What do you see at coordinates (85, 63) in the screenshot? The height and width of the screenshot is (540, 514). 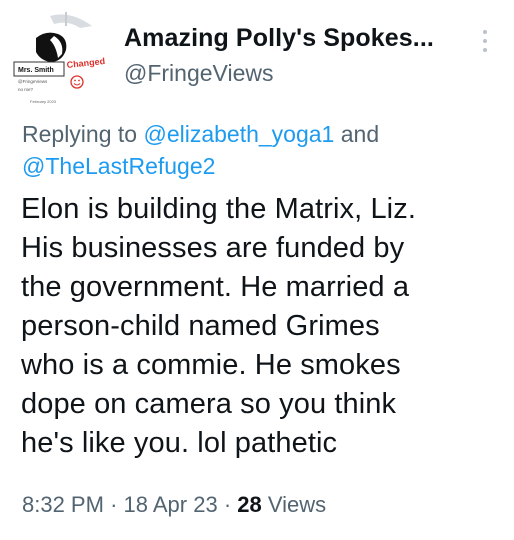 I see `avatar-changed-text: Changed` at bounding box center [85, 63].